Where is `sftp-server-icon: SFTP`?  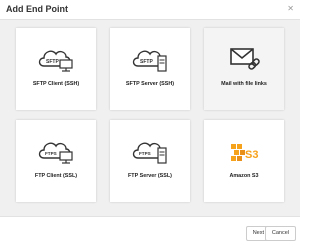 sftp-server-icon: SFTP is located at coordinates (150, 59).